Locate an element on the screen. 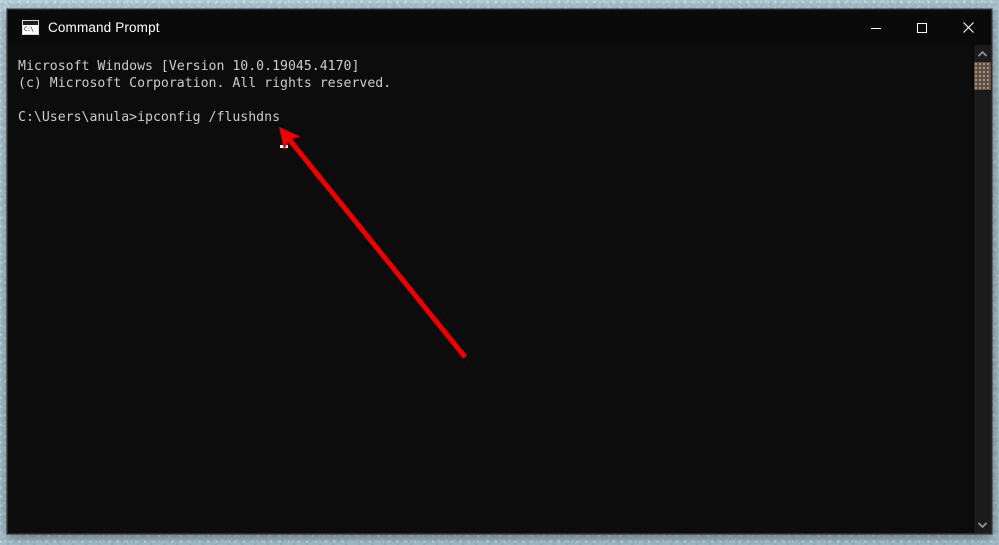  vertical-scrollbar is located at coordinates (982, 289).